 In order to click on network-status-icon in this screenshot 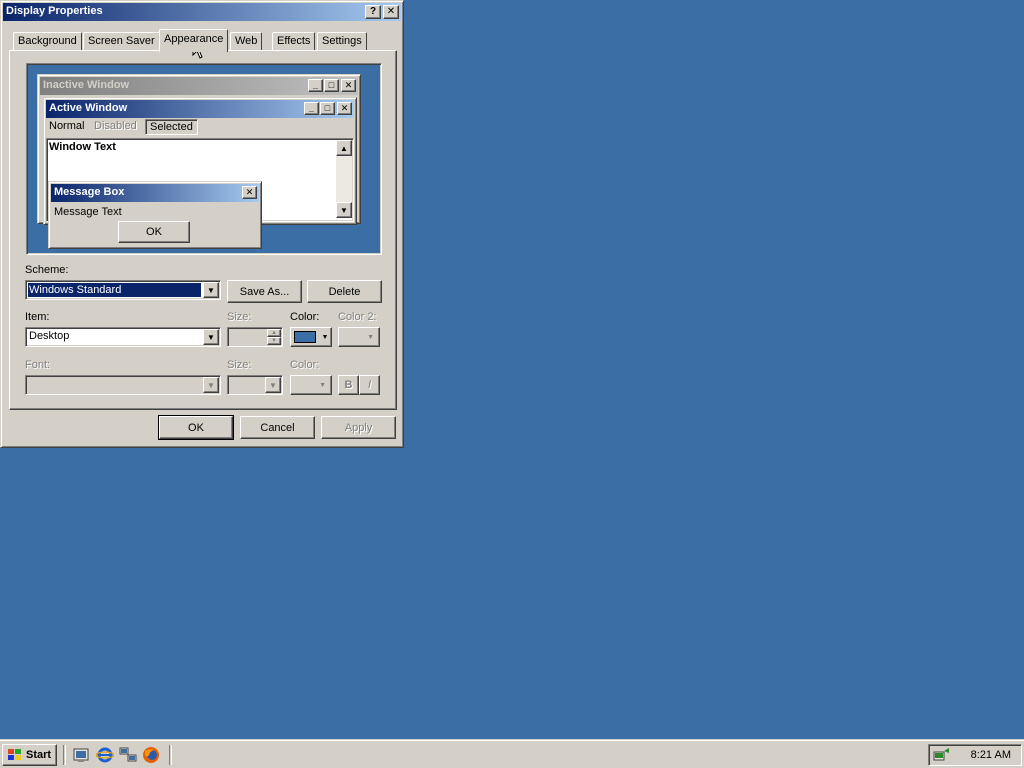, I will do `click(942, 755)`.